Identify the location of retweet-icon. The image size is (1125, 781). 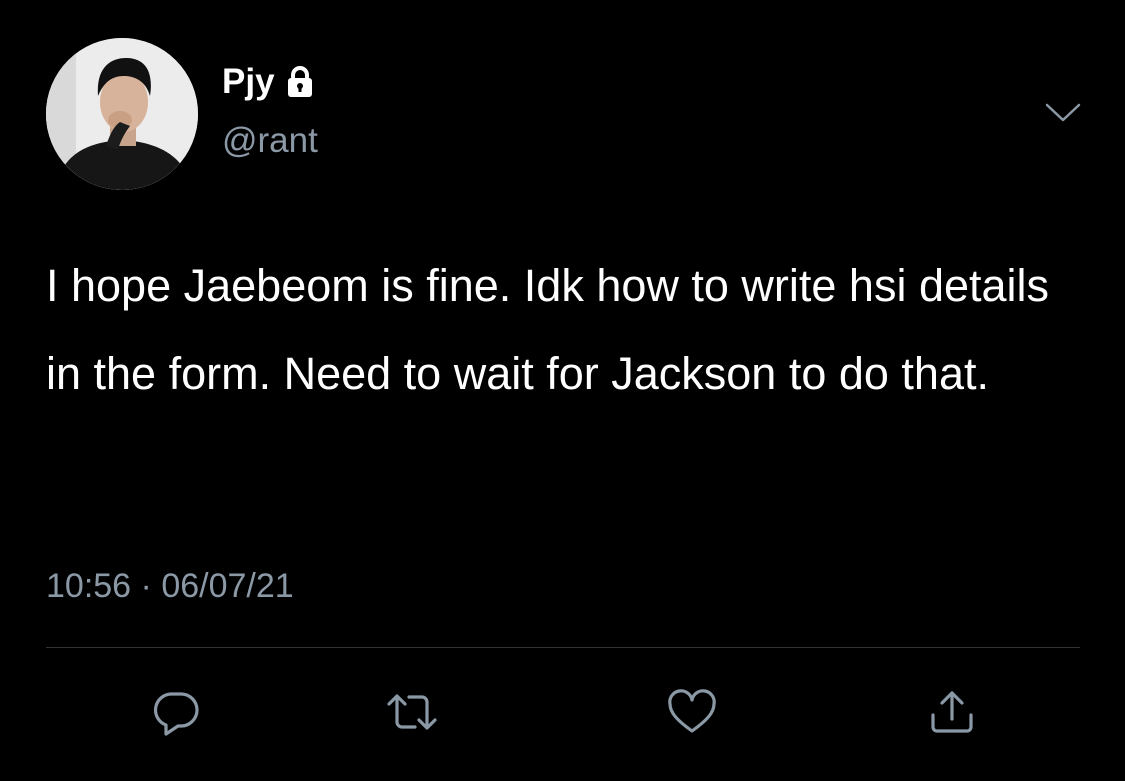
(412, 712).